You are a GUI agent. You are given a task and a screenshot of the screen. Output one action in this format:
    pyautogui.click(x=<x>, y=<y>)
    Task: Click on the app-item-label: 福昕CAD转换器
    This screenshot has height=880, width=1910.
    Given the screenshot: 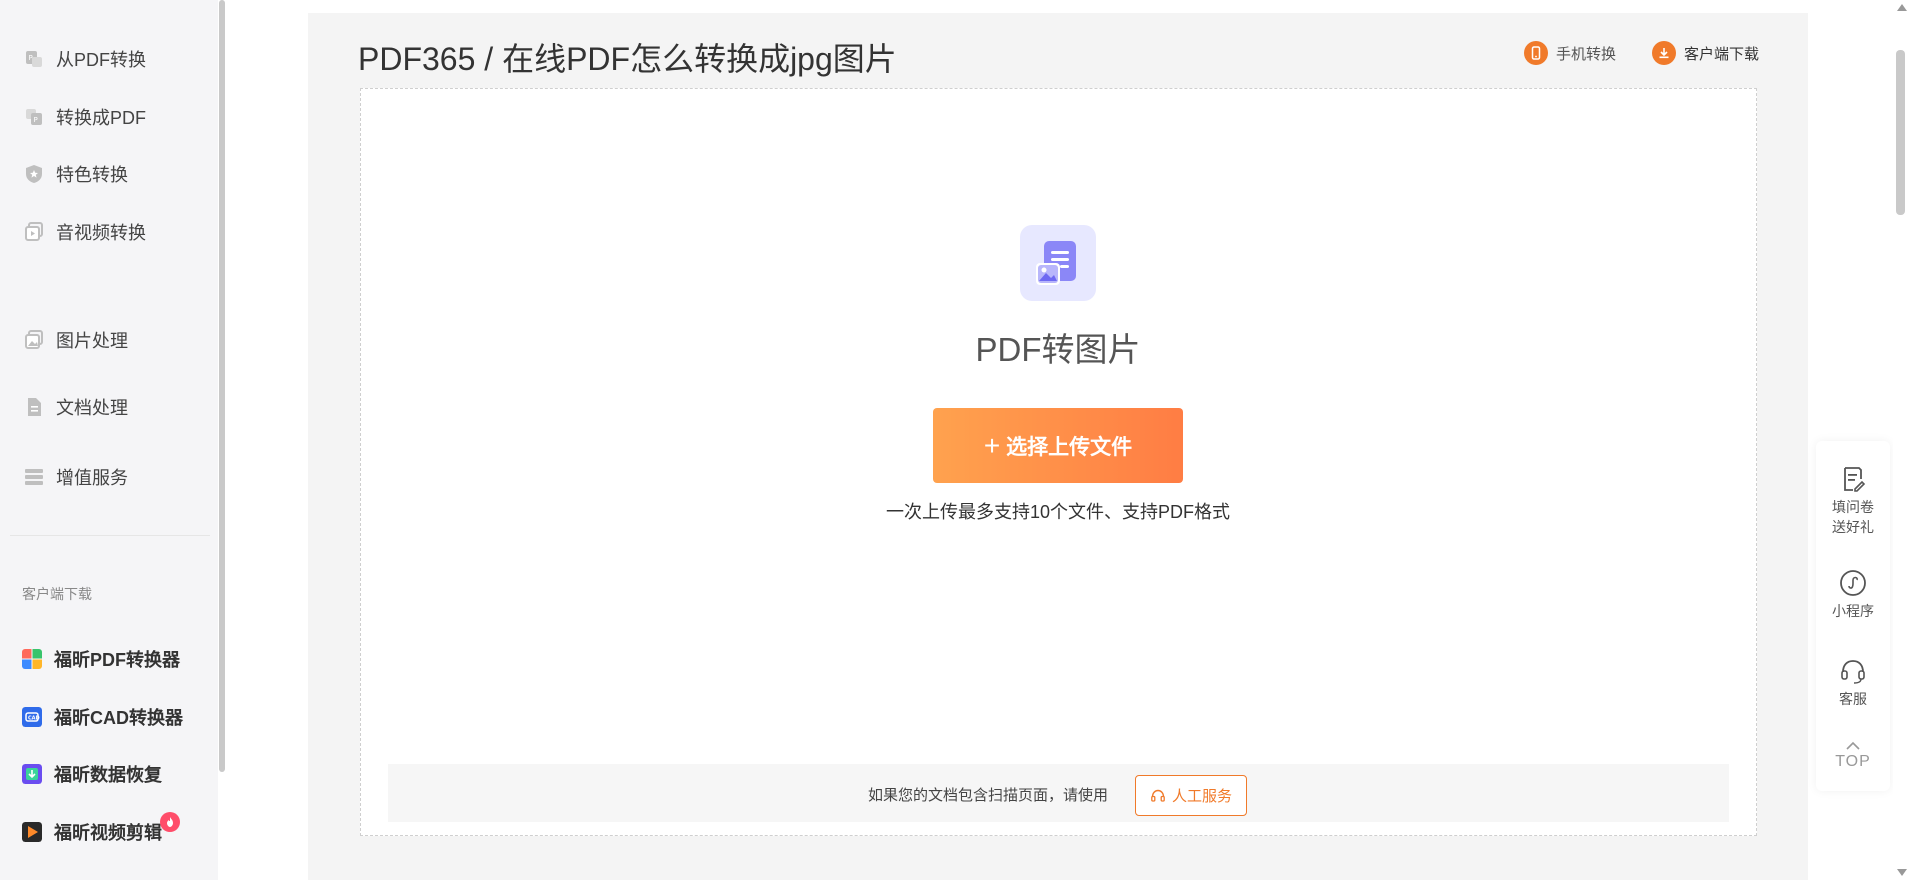 What is the action you would take?
    pyautogui.click(x=118, y=718)
    